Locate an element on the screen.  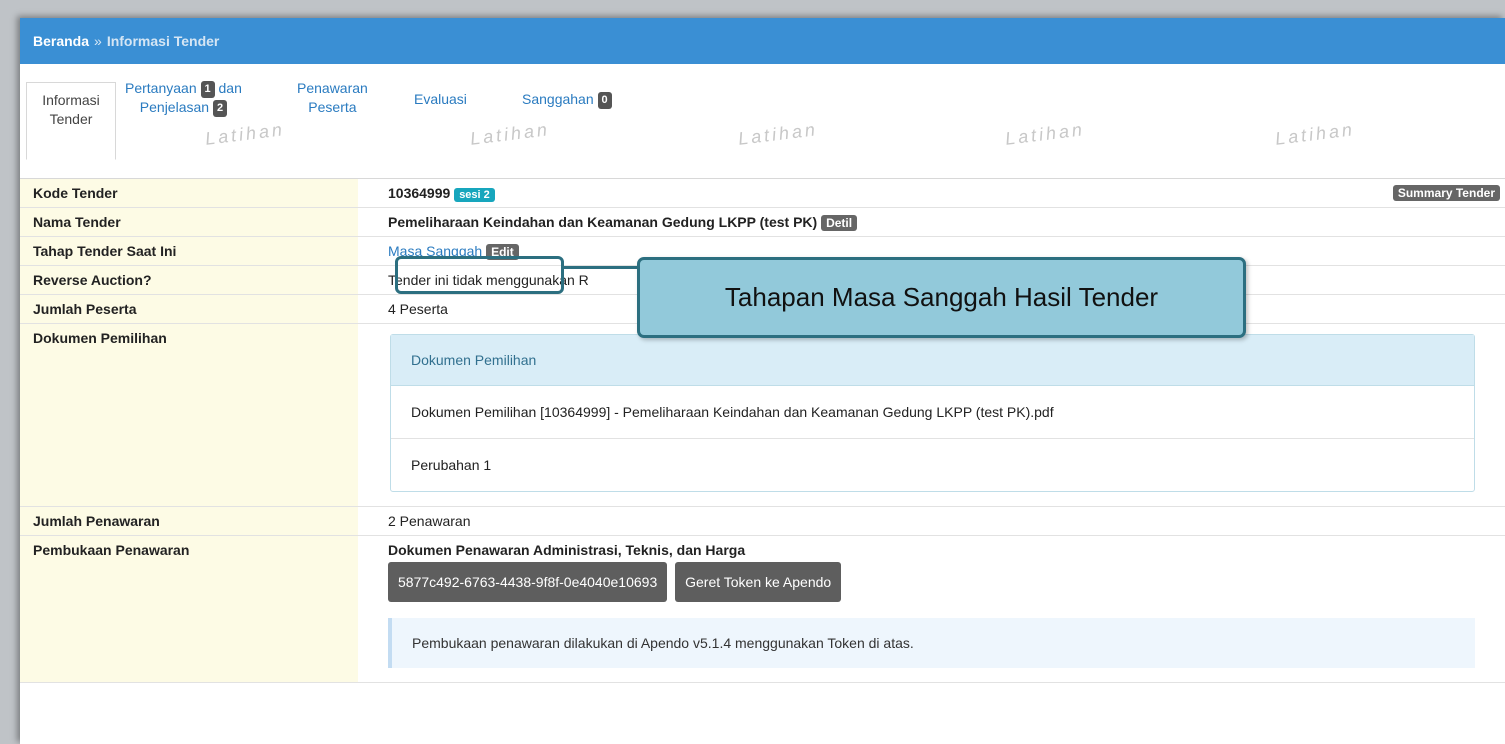
annotation-callout: Tahapan Masa Sanggah Hasil Tender is located at coordinates (941, 297).